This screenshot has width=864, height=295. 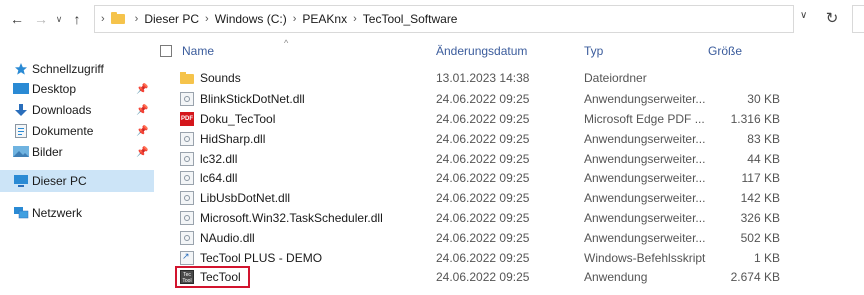 What do you see at coordinates (47, 152) in the screenshot?
I see `nav-item-label: Bilder` at bounding box center [47, 152].